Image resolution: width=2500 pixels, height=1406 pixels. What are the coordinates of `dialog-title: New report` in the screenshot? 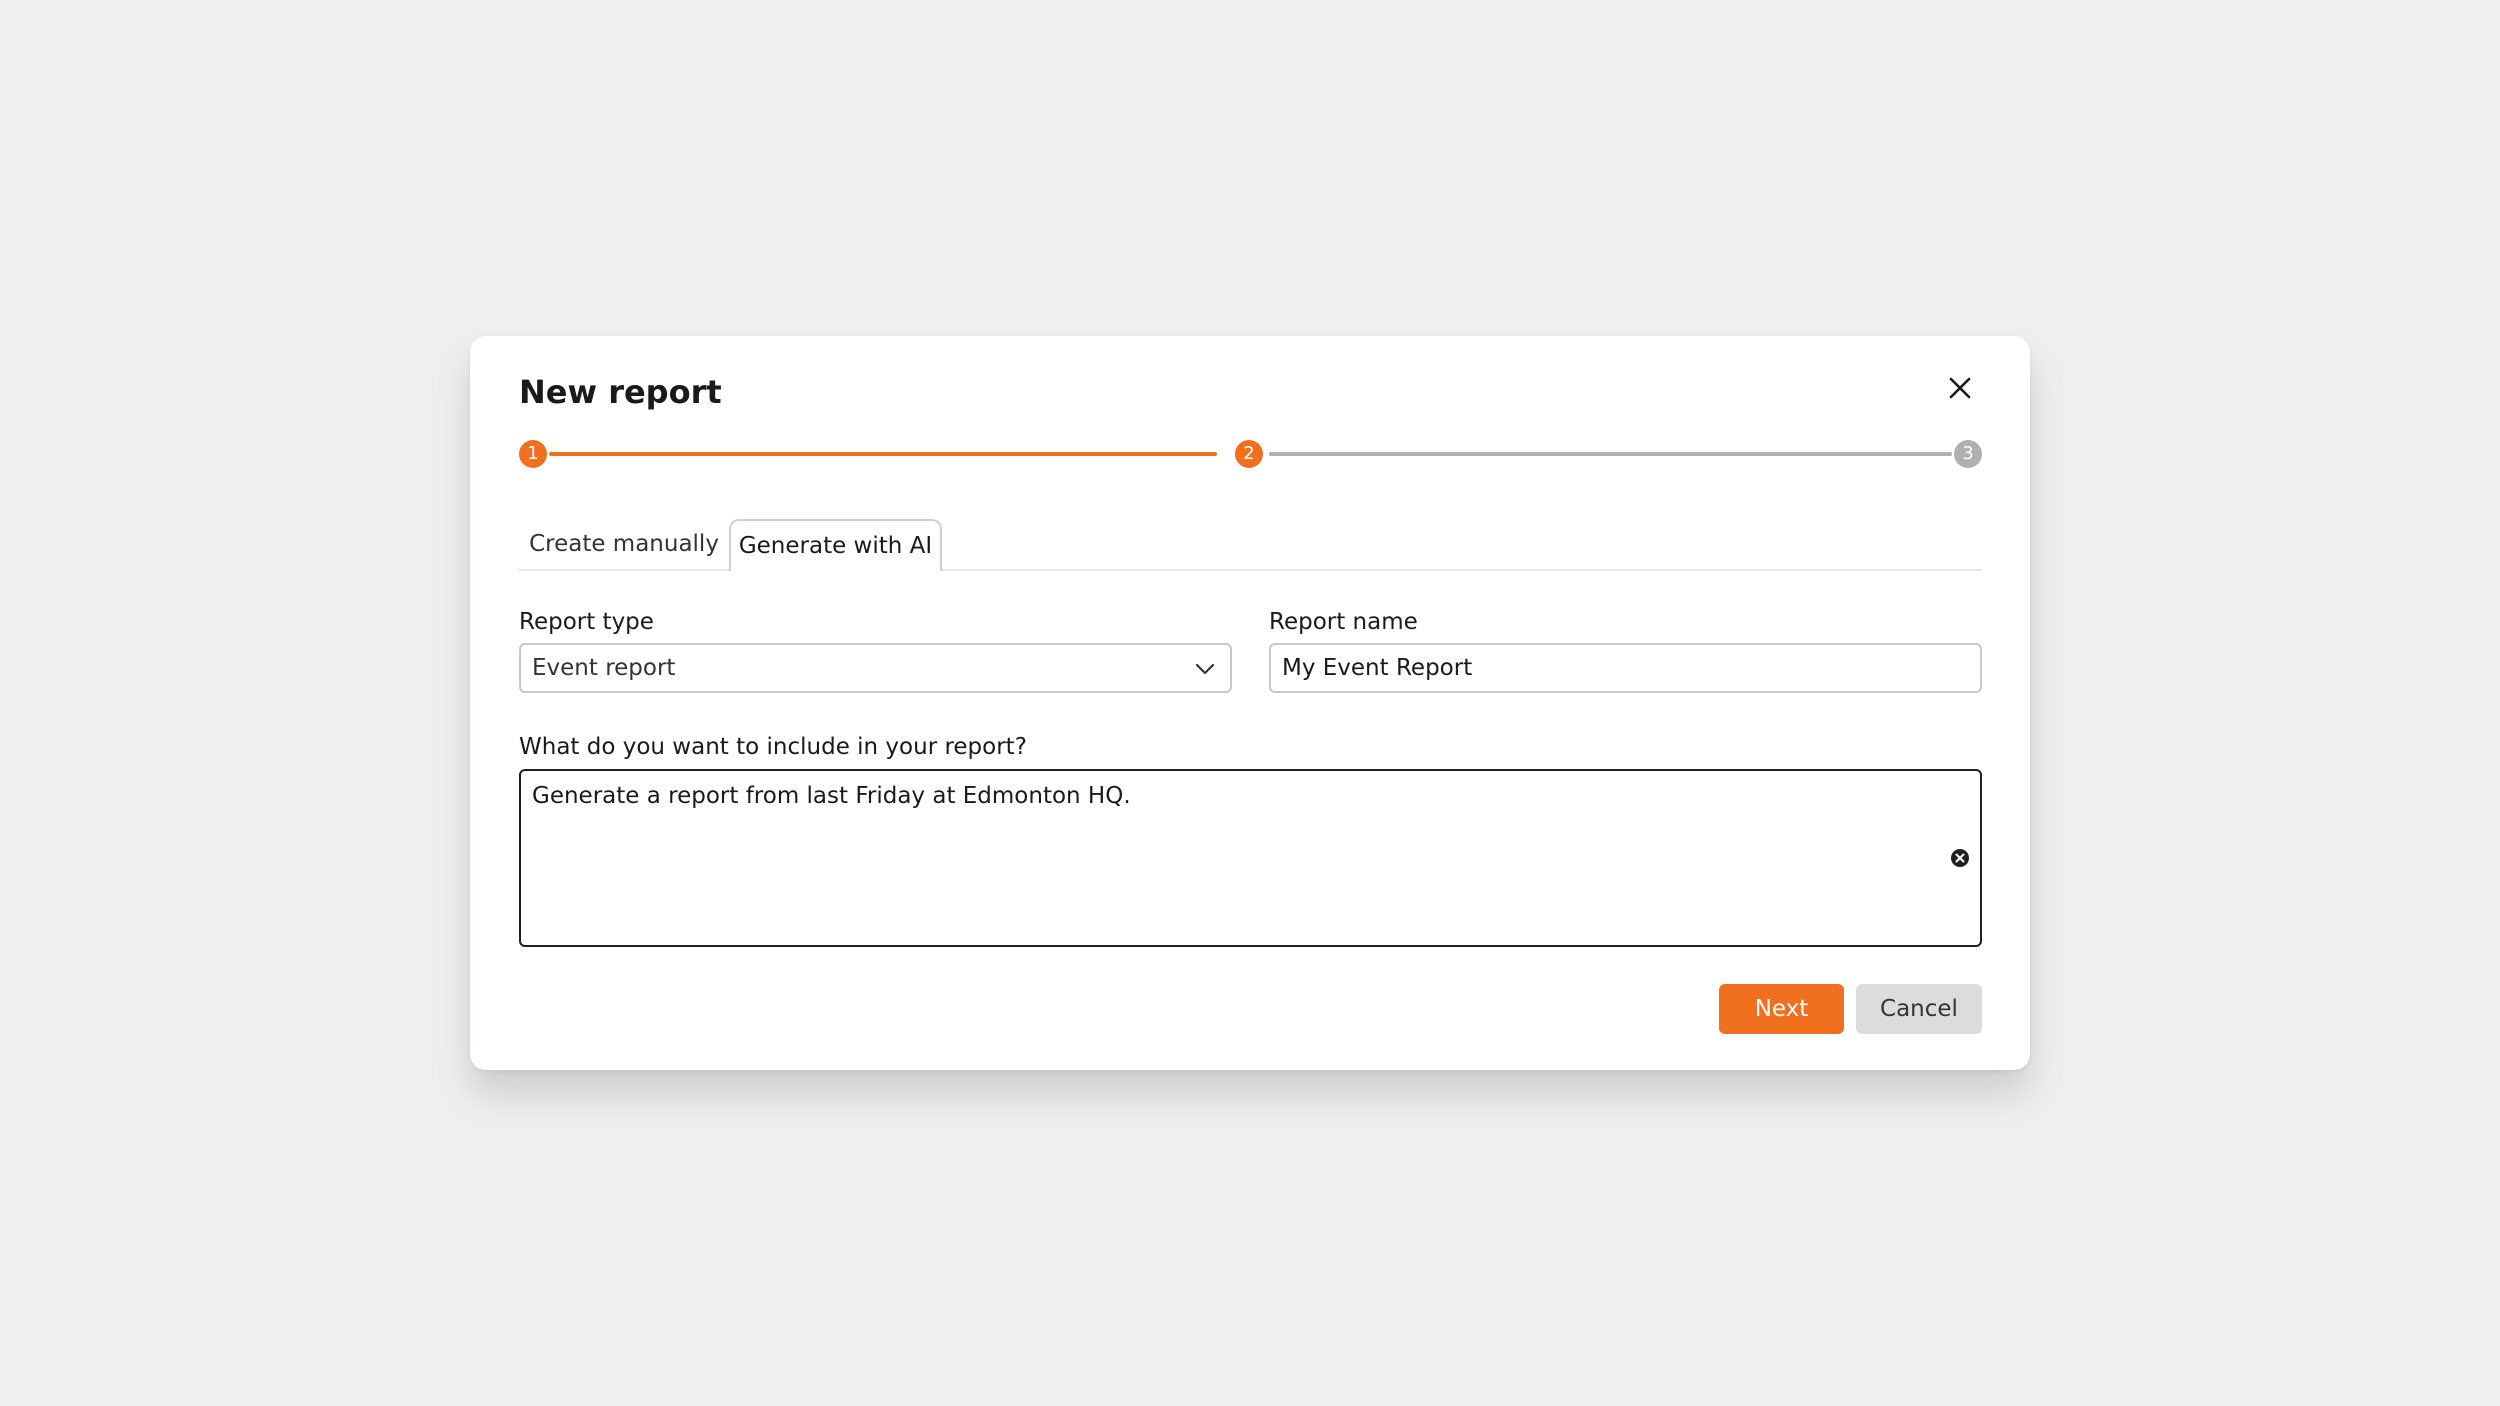 It's located at (620, 392).